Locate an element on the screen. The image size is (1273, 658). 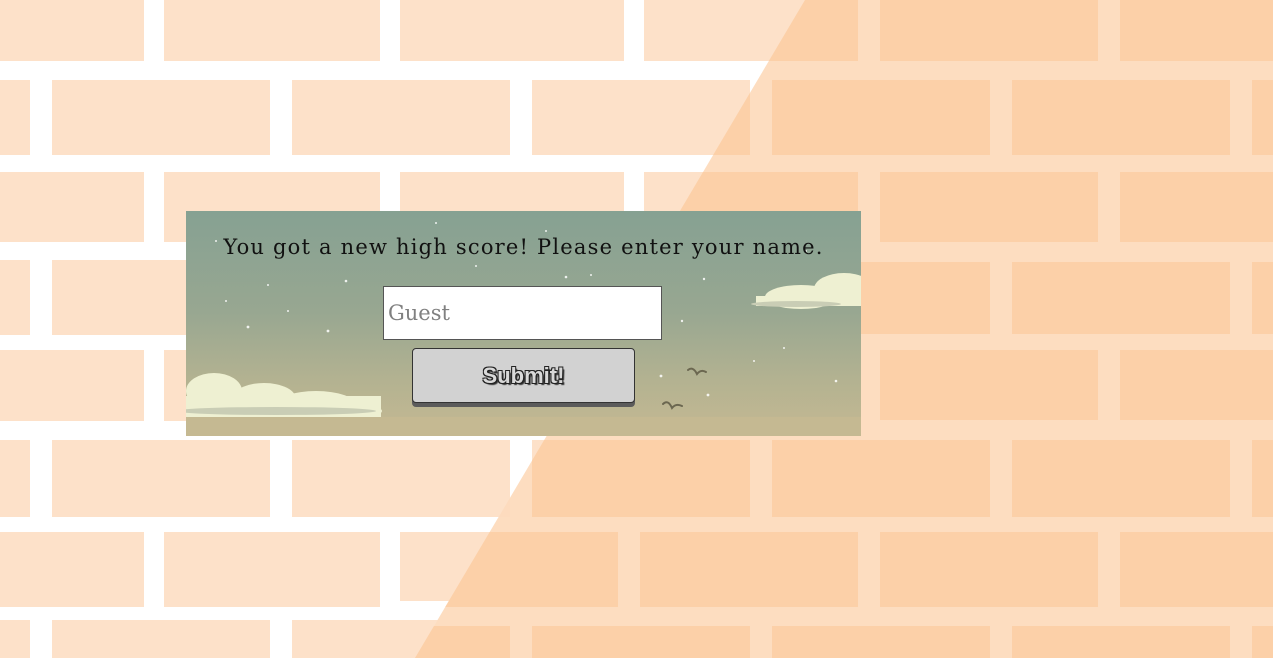
cloud-right-shadow is located at coordinates (796, 304).